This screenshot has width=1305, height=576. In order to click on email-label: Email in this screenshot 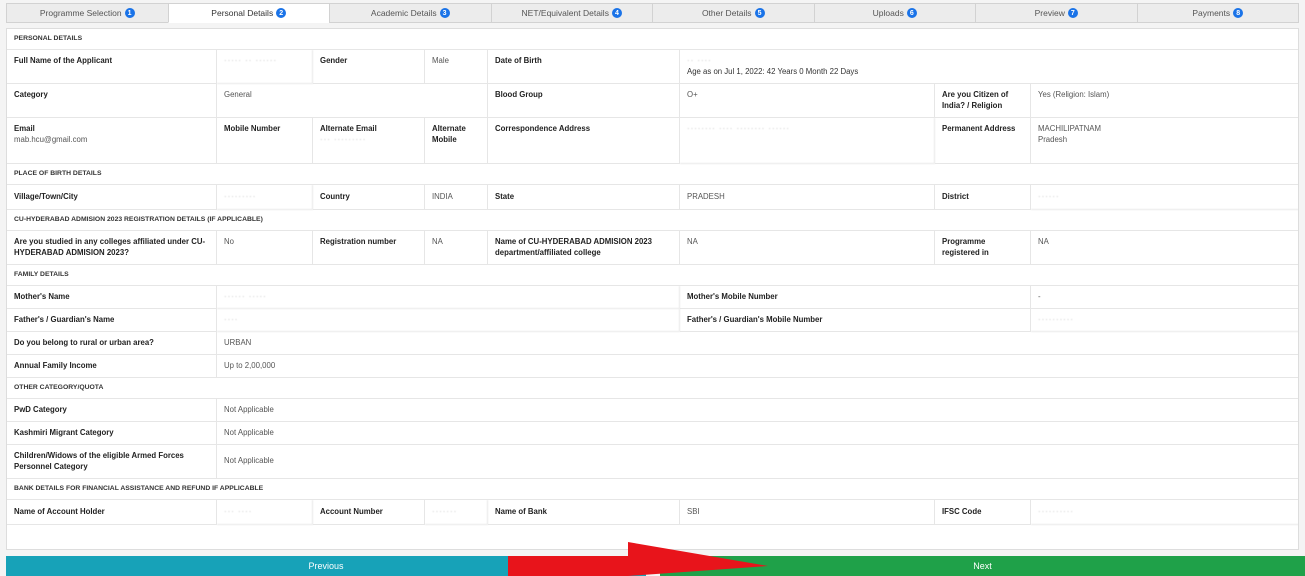, I will do `click(24, 128)`.